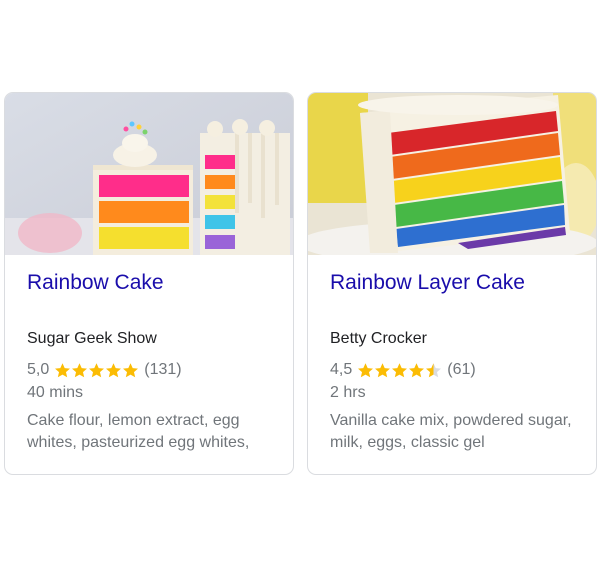 The width and height of the screenshot is (600, 566). Describe the element at coordinates (92, 338) in the screenshot. I see `recipe-source: Sugar Geek Show` at that location.